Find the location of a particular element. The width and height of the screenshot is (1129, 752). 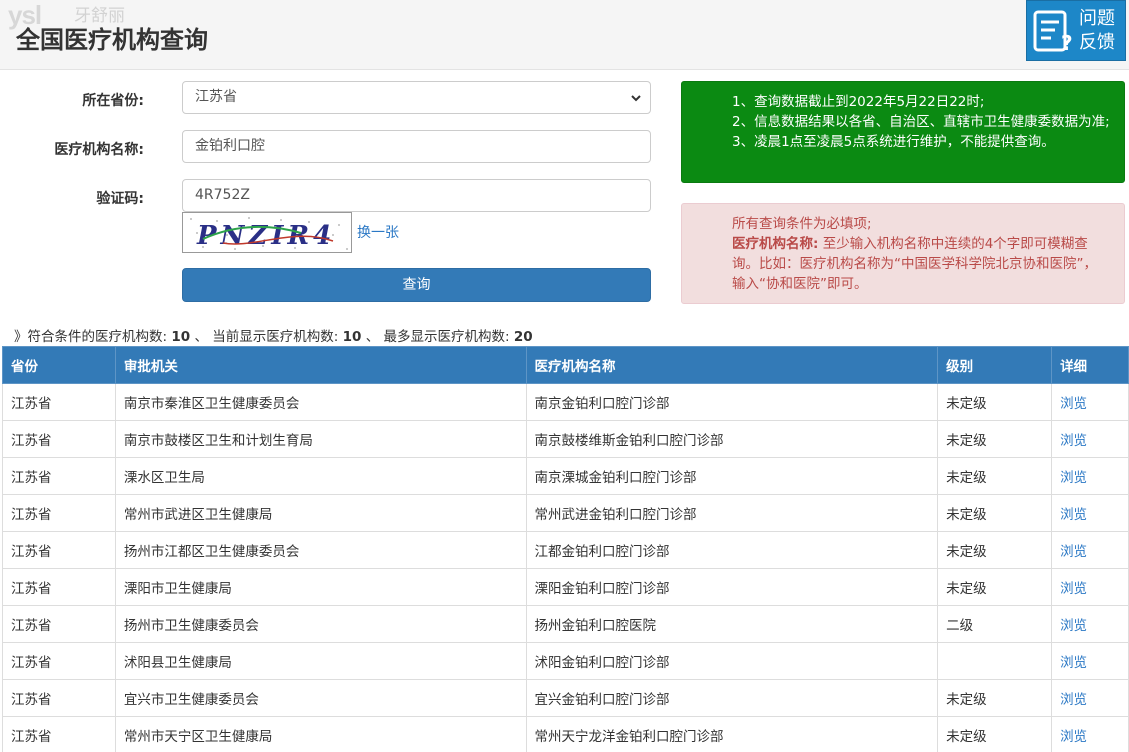

cell-institution: 常州武进金铂利口腔门诊部 is located at coordinates (732, 513).